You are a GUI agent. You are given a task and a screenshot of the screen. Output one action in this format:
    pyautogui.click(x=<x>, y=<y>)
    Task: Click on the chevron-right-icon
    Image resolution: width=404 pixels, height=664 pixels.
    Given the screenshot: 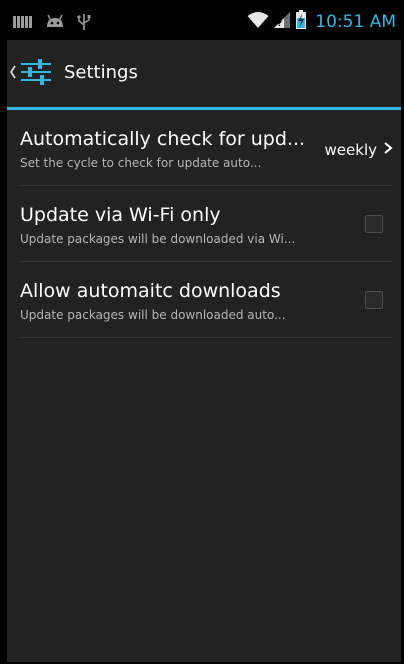 What is the action you would take?
    pyautogui.click(x=388, y=150)
    